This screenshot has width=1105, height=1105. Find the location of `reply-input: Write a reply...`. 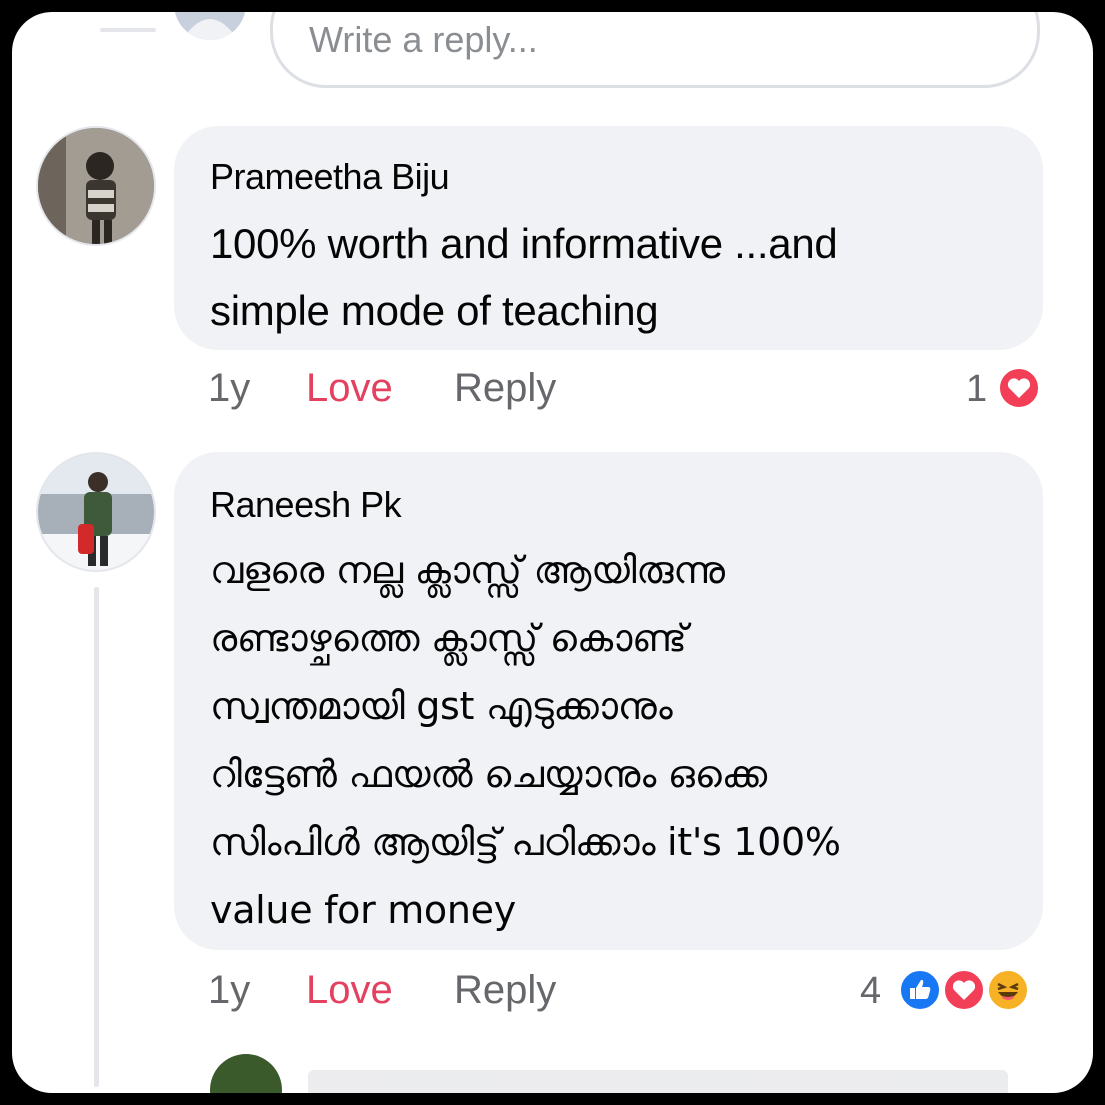

reply-input: Write a reply... is located at coordinates (655, 50).